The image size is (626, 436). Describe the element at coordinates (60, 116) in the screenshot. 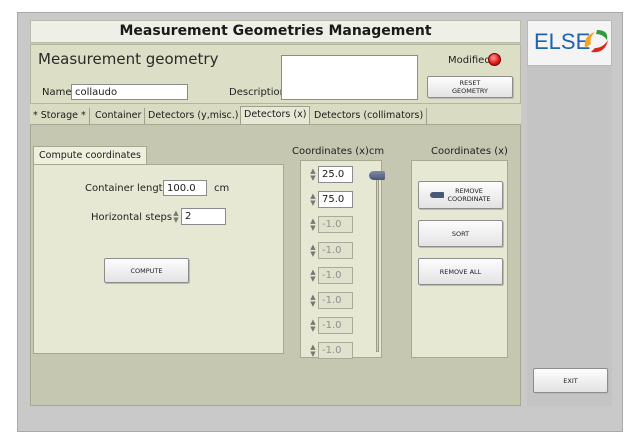

I see `tab-storage: * Storage *` at that location.